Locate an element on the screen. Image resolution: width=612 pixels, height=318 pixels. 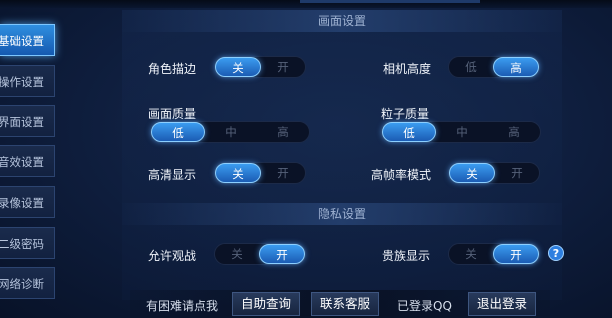
camera-height-option-low: 低 is located at coordinates (471, 67).